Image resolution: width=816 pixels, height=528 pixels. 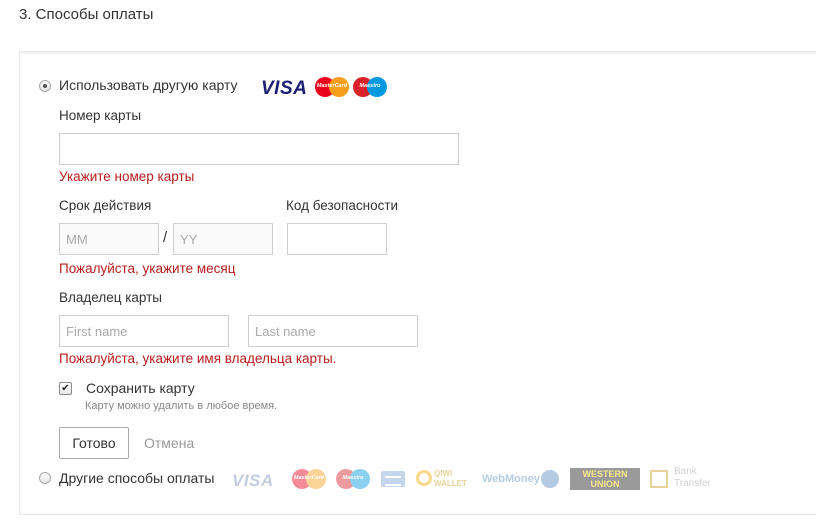 I want to click on cancel-link: Отмена, so click(x=169, y=443).